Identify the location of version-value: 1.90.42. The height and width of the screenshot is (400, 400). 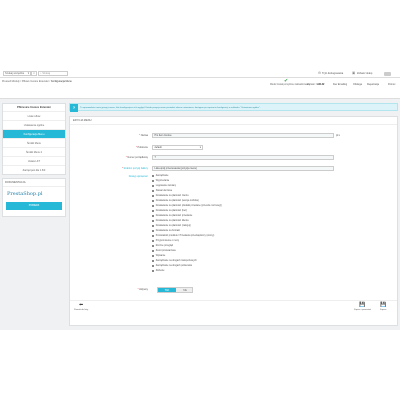
(320, 84).